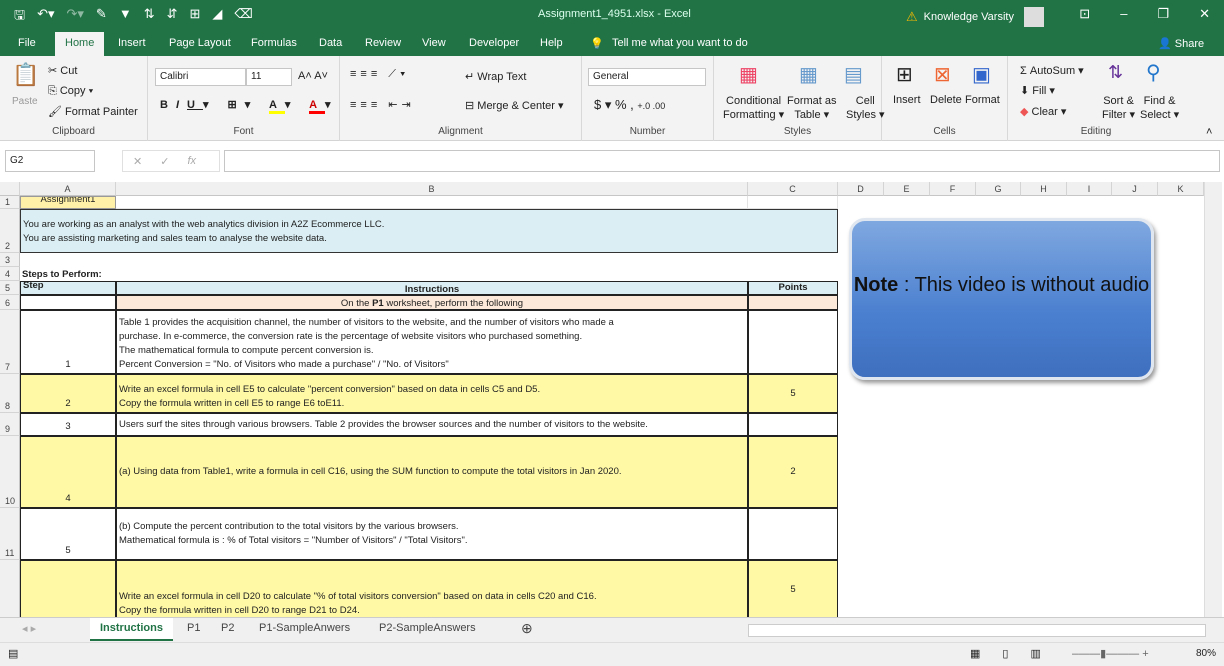  Describe the element at coordinates (722, 161) in the screenshot. I see `formula-input` at that location.